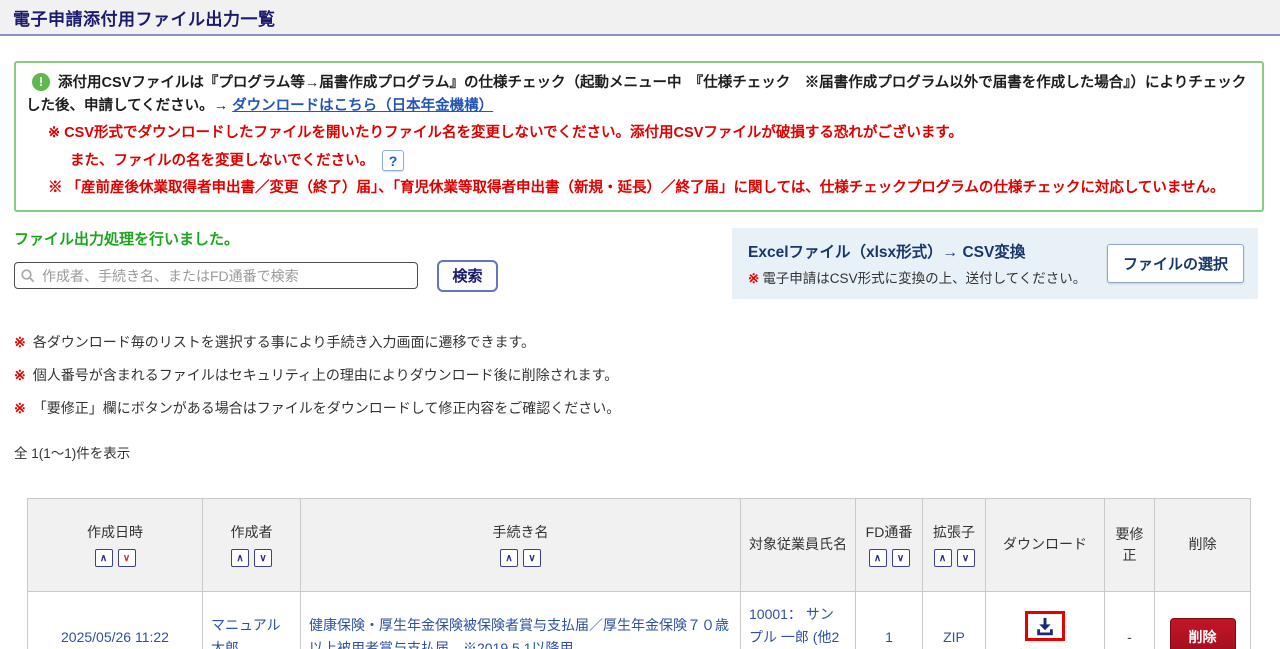  Describe the element at coordinates (115, 619) in the screenshot. I see `cell-created-at: 2025/05/26 11:22` at that location.